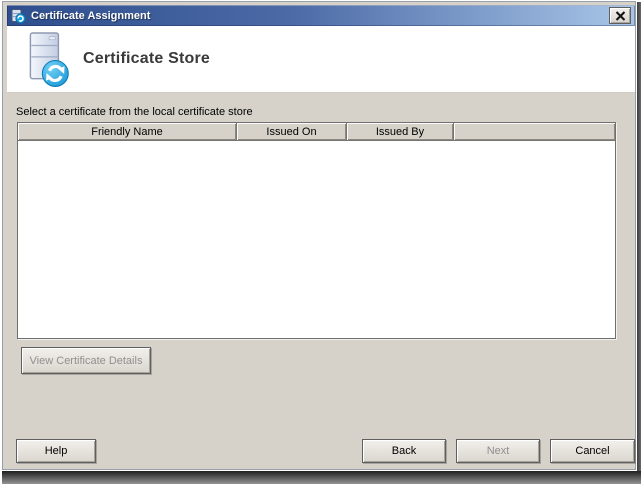 The width and height of the screenshot is (643, 484). I want to click on wizard-header: Certificate Store, so click(321, 59).